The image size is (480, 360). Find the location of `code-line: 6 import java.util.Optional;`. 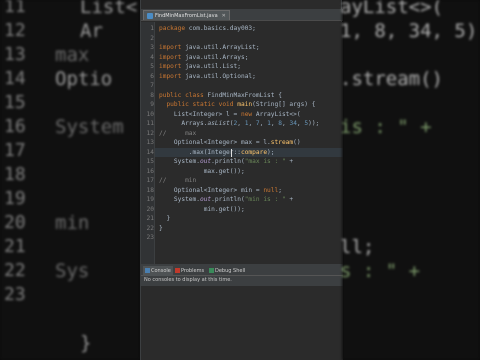

code-line: 6 import java.util.Optional; is located at coordinates (242, 77).